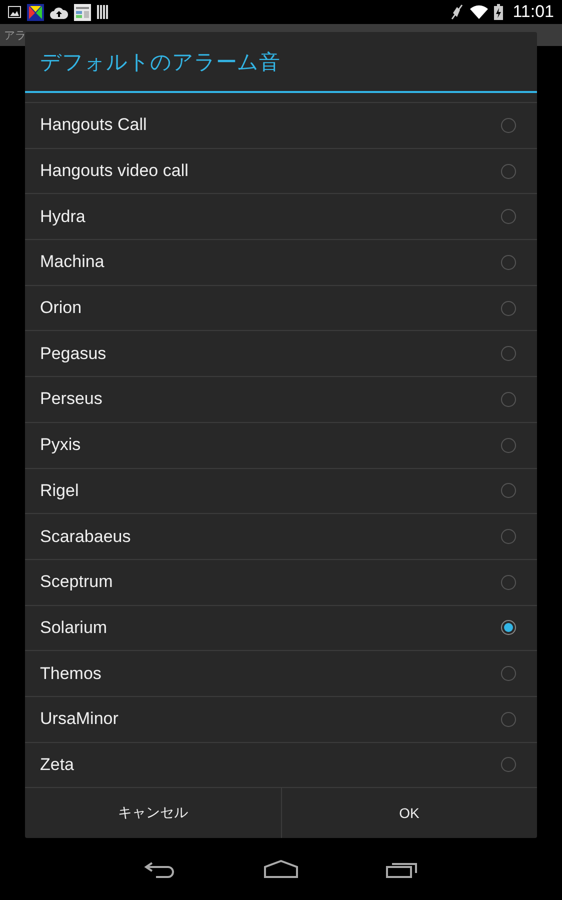 This screenshot has height=900, width=562. I want to click on battery-icon, so click(498, 12).